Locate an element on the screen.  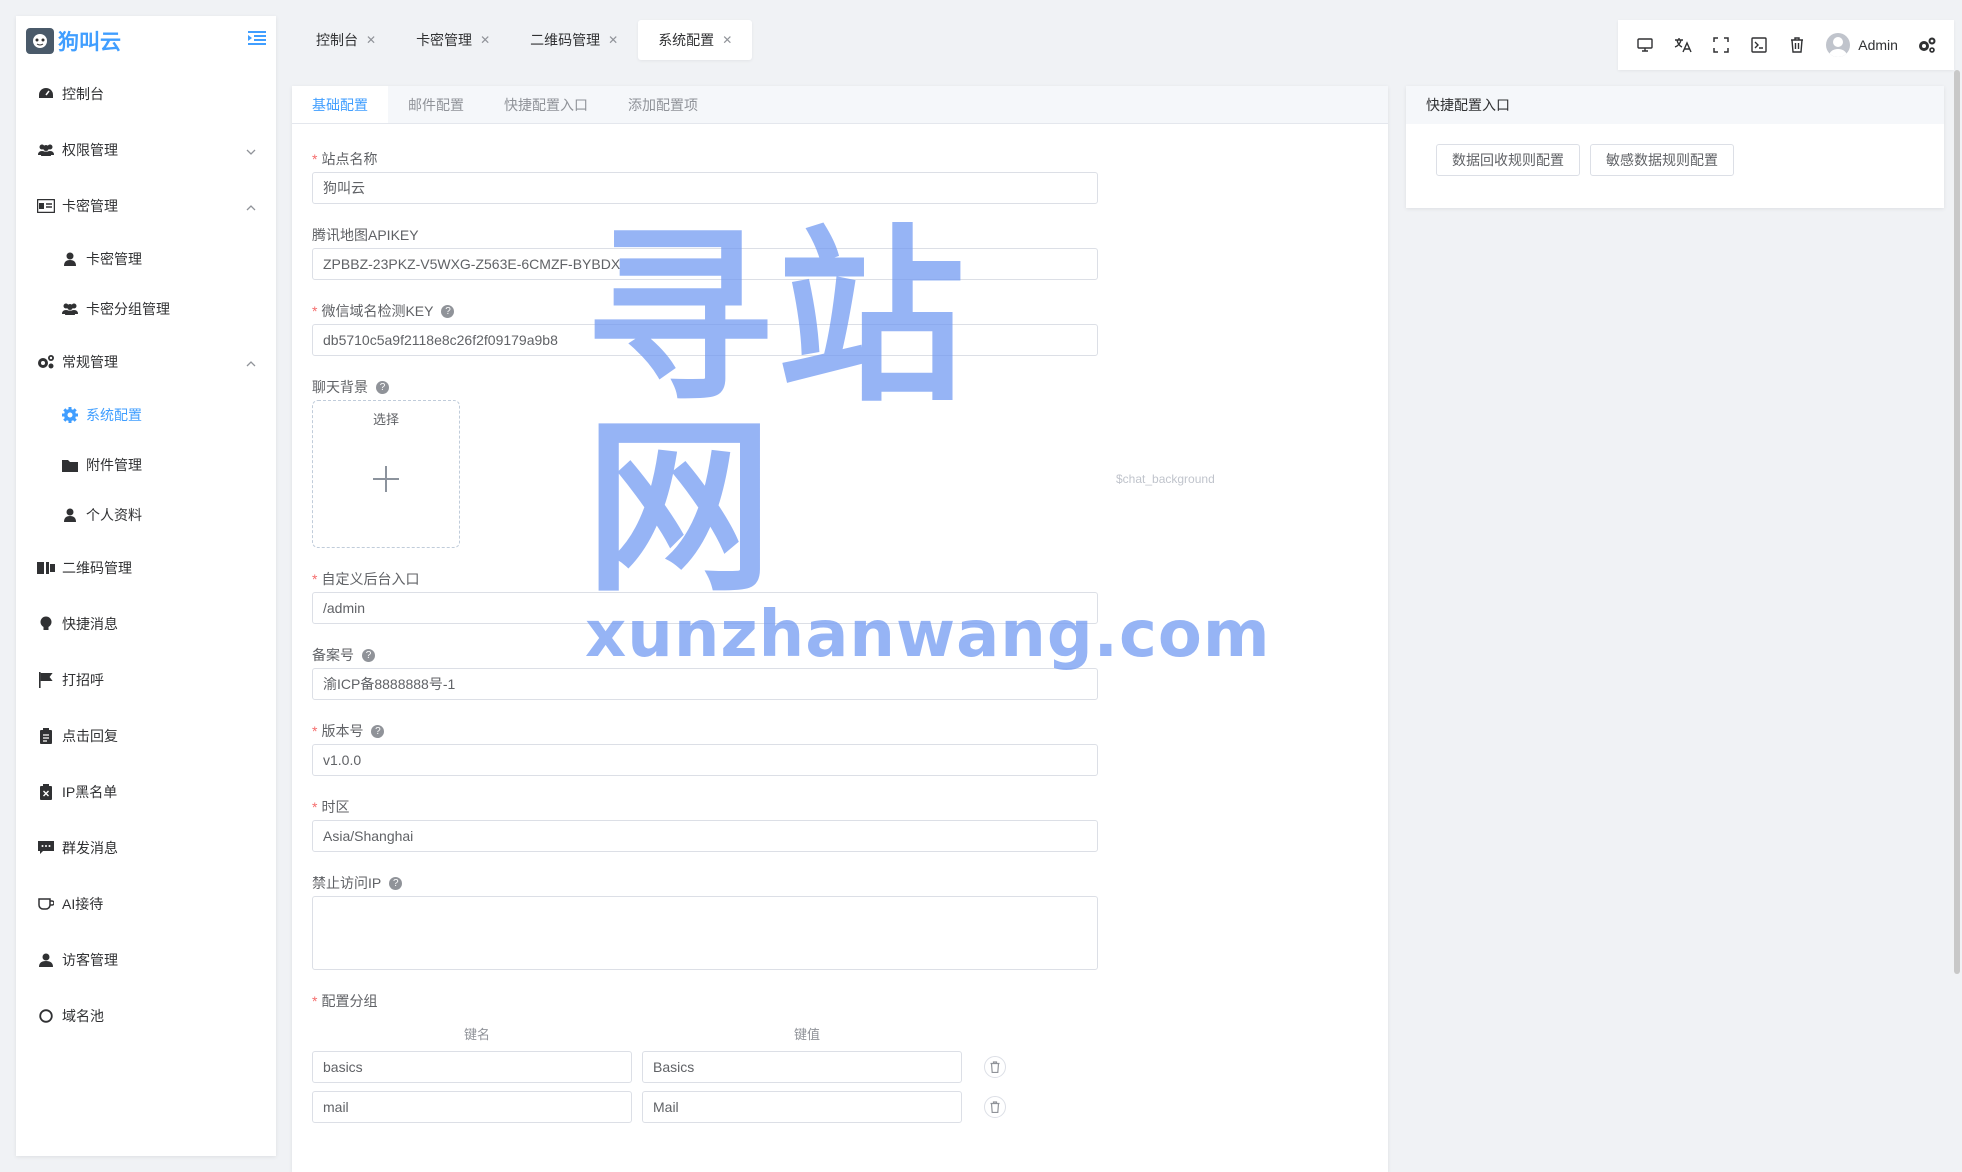
page-tabs: 控制台 ✕ 卡密管理 ✕ 二维码管理 ✕ 系统配置 ✕ is located at coordinates (524, 40).